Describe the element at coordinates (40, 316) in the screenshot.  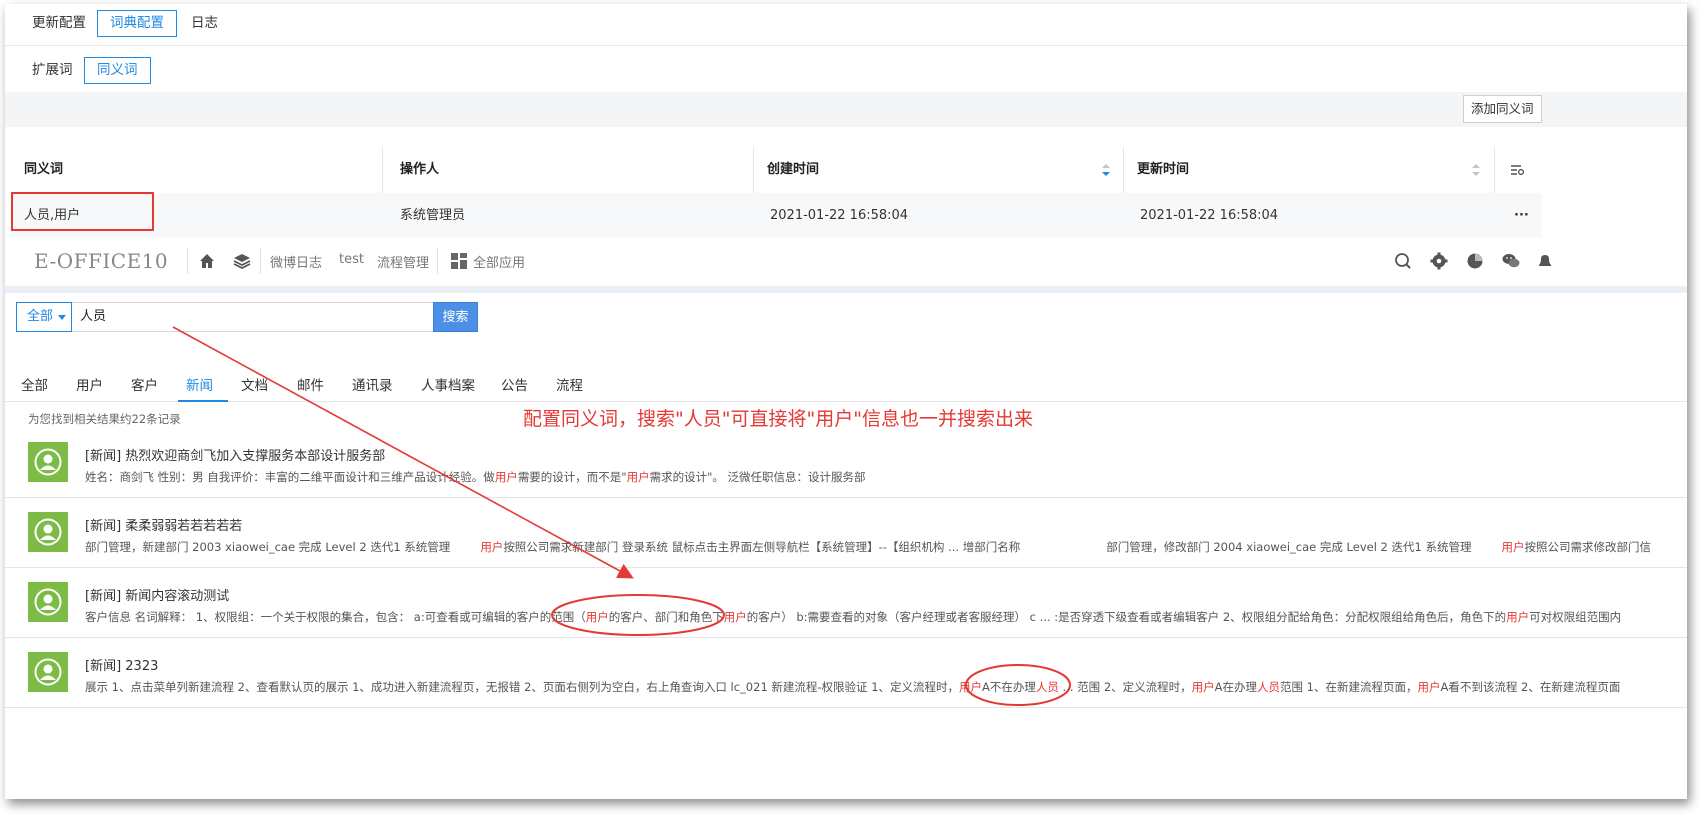
I see `search-scope-value: 全部` at that location.